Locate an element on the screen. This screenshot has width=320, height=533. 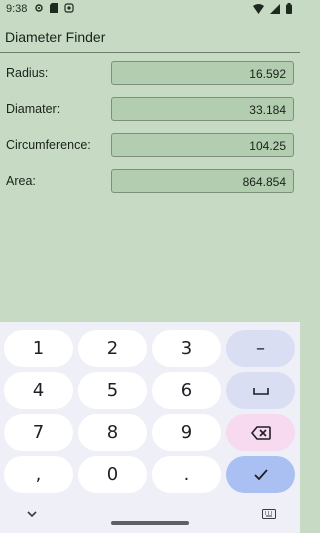
title-bar: Diameter Finder is located at coordinates (150, 36).